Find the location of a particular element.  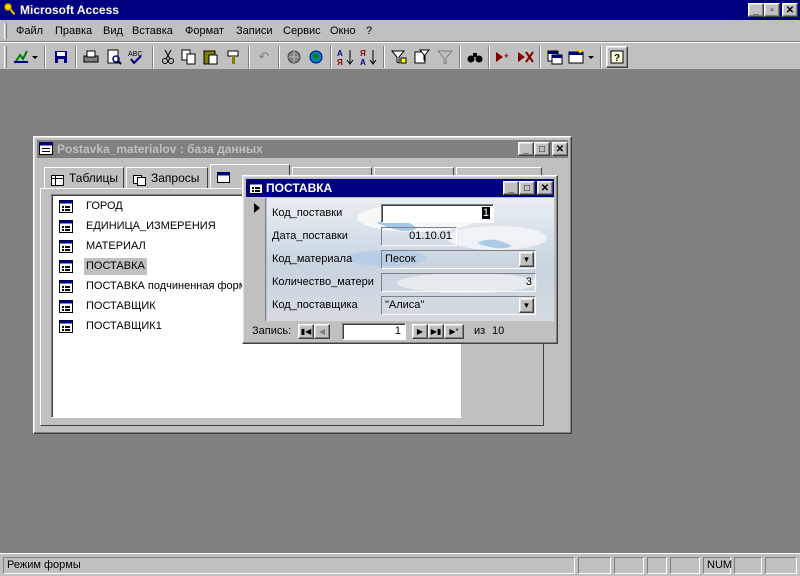

menu-format: Формат is located at coordinates (204, 31).